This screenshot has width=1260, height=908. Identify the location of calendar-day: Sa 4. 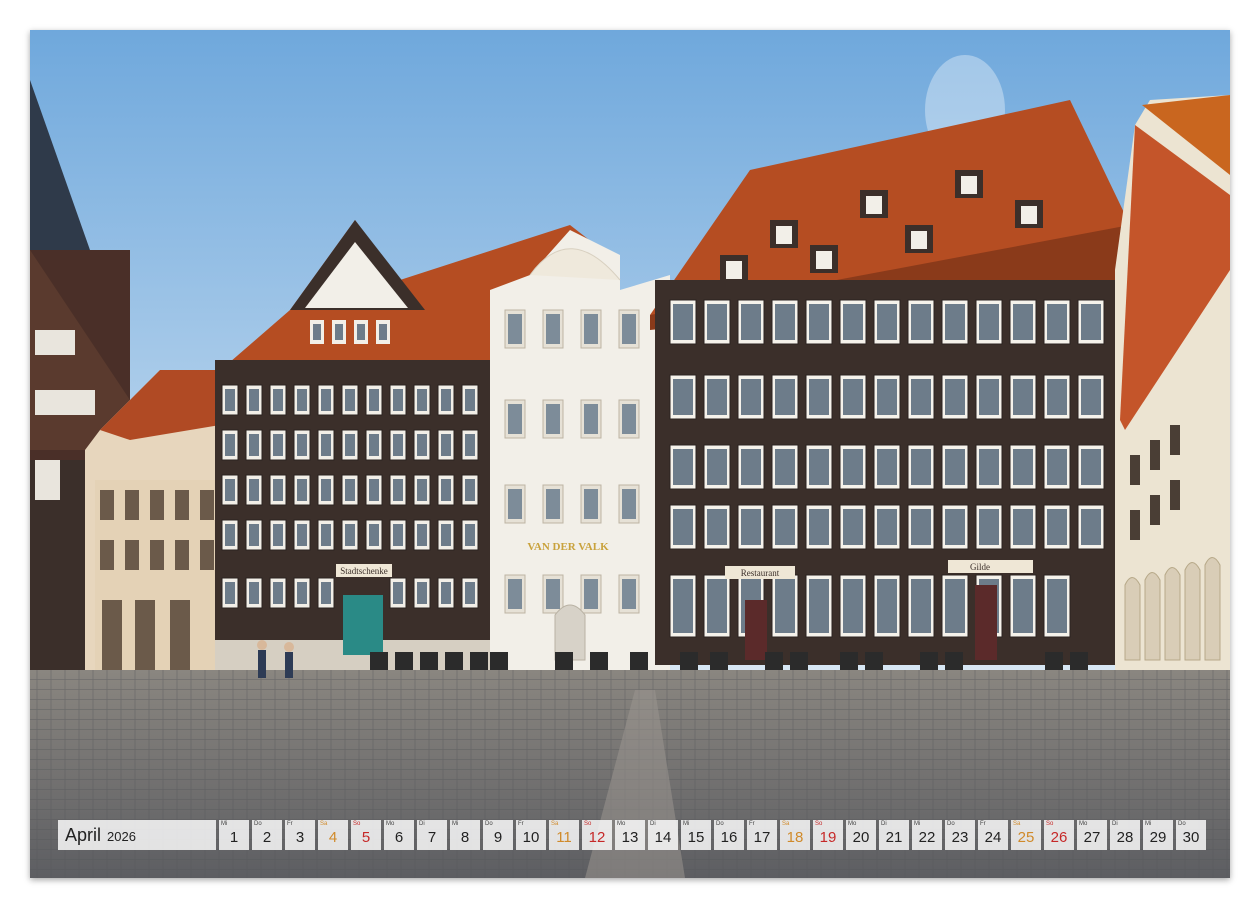
(333, 835).